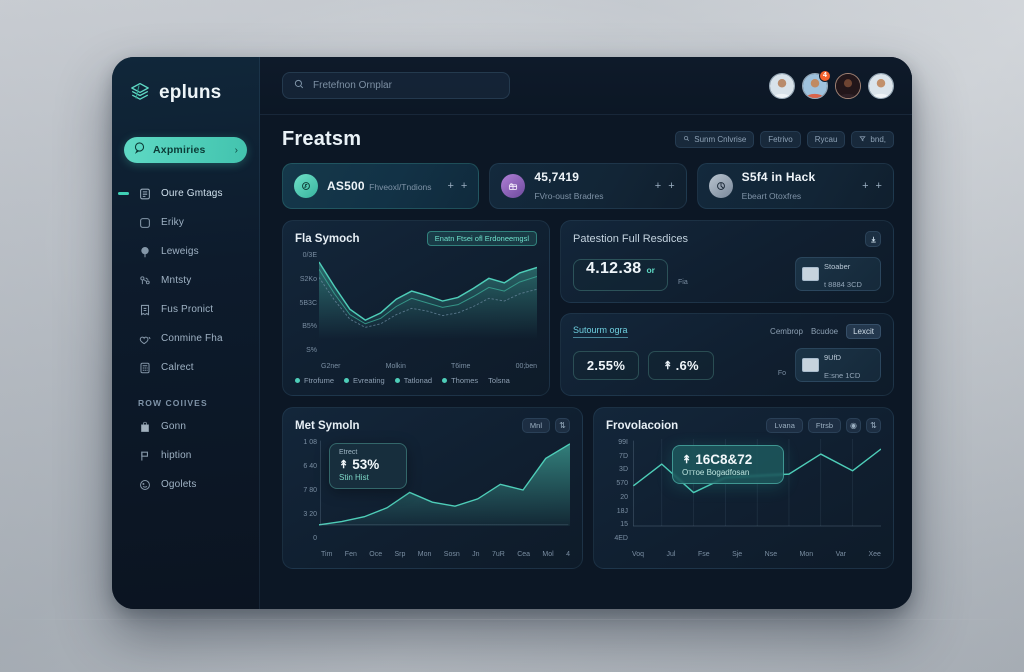  I want to click on stat-card: AS500 Fhveoxl/Tndions + +, so click(381, 186).